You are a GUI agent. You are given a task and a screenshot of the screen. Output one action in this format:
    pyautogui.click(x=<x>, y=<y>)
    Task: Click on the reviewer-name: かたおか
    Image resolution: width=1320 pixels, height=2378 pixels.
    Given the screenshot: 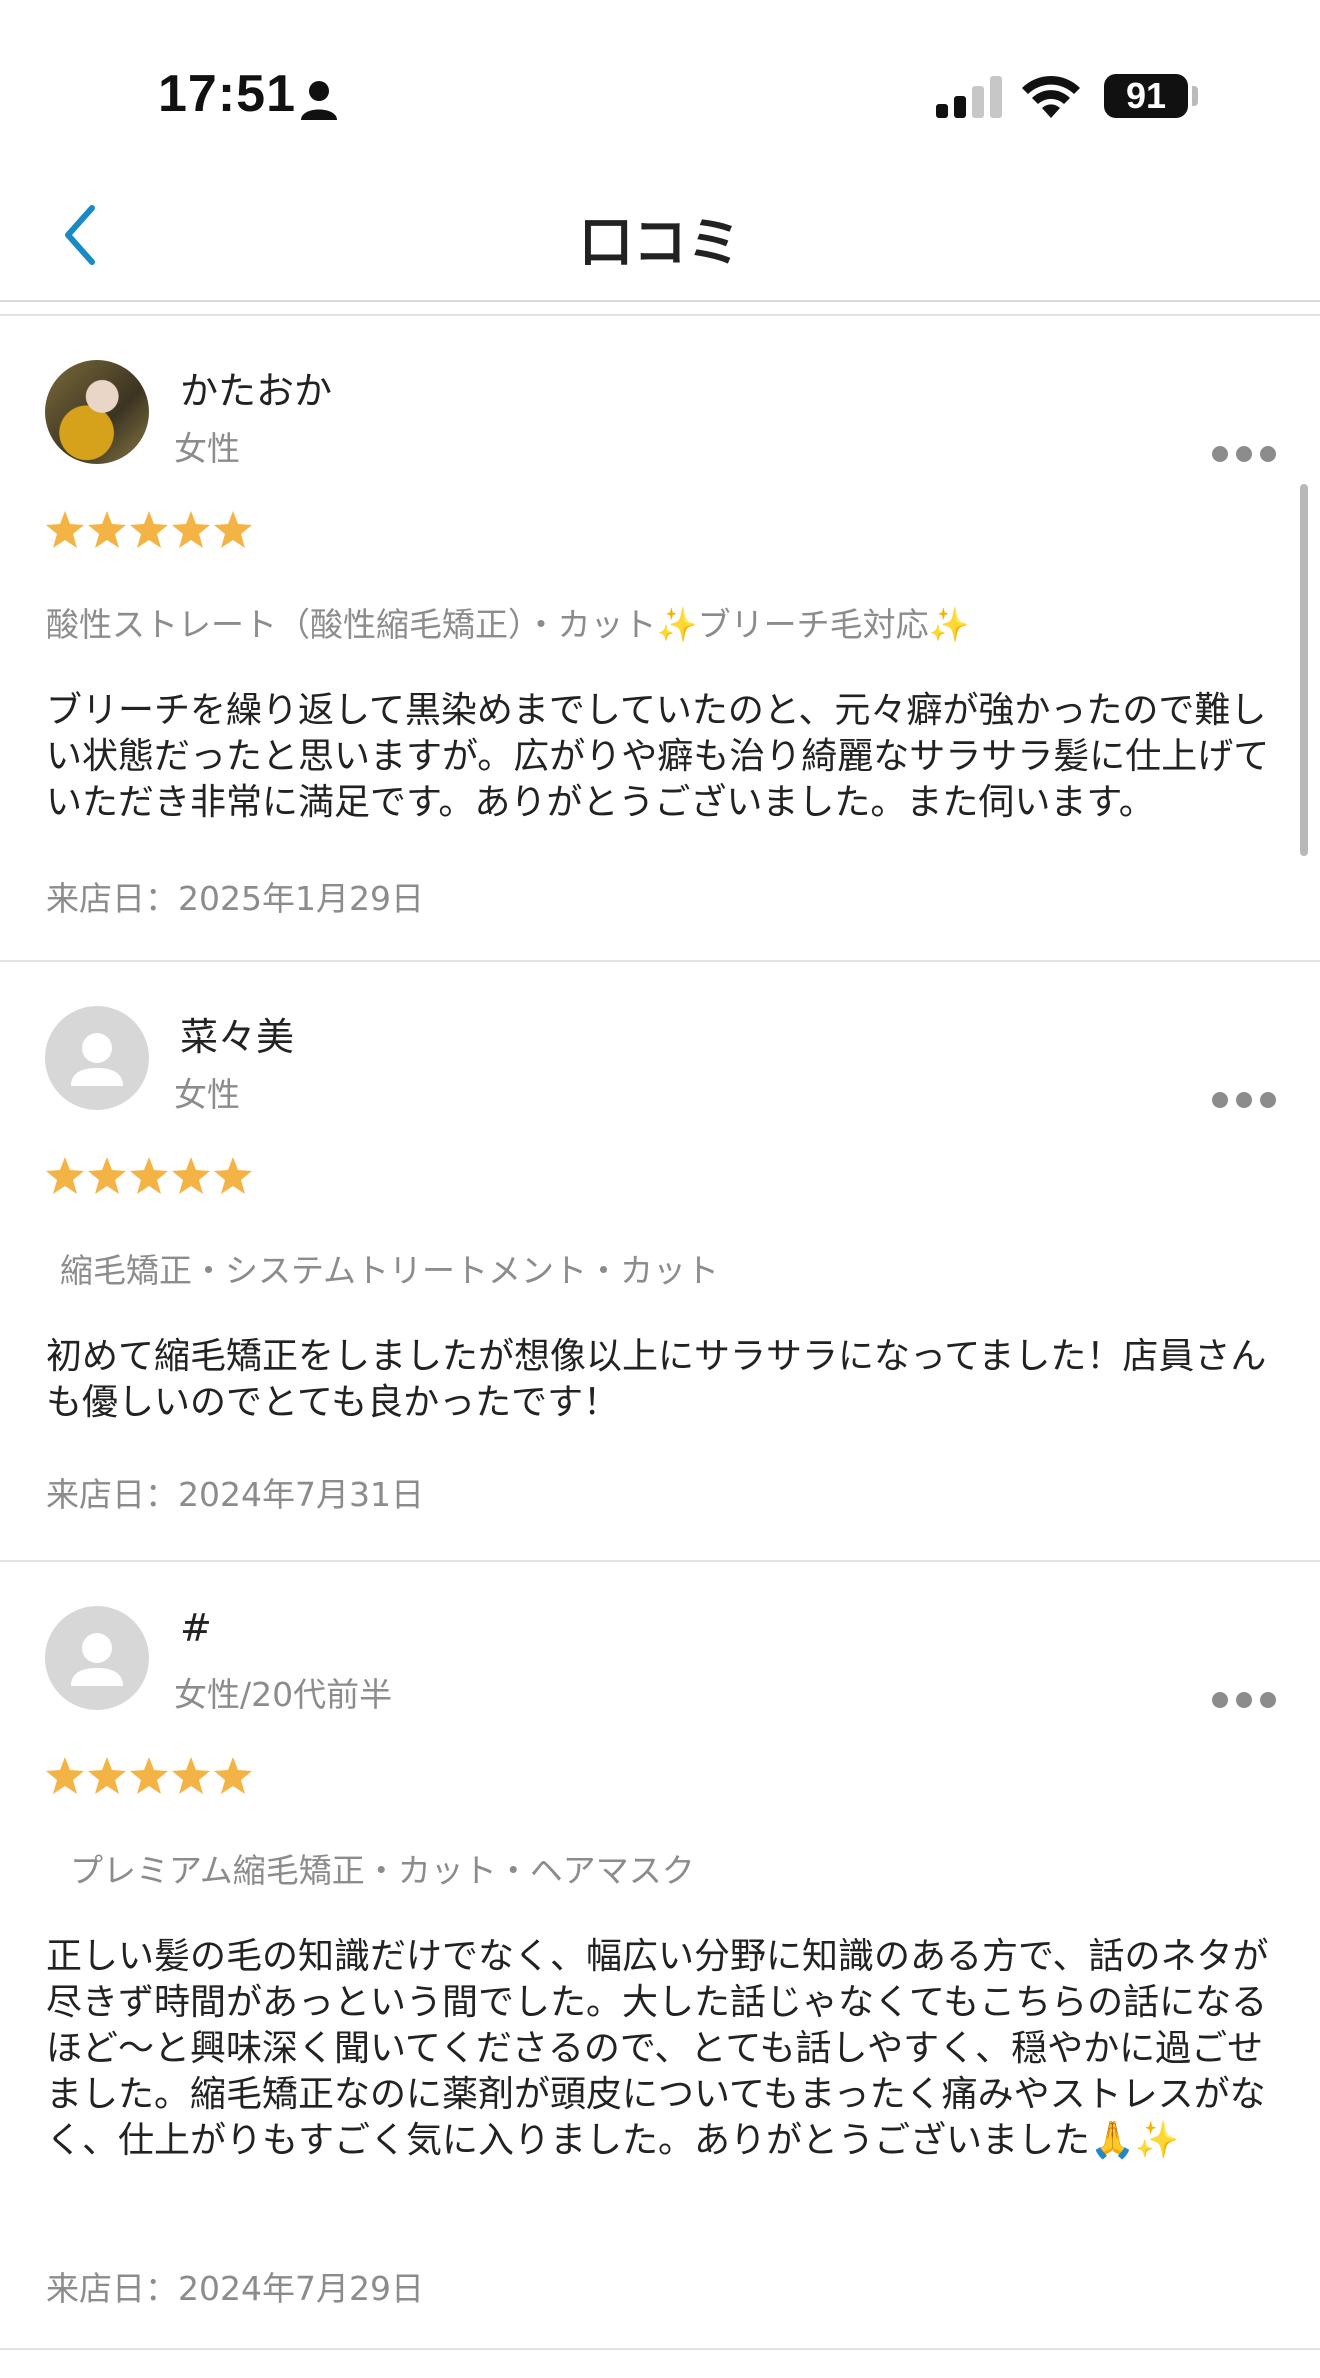 What is the action you would take?
    pyautogui.click(x=256, y=391)
    